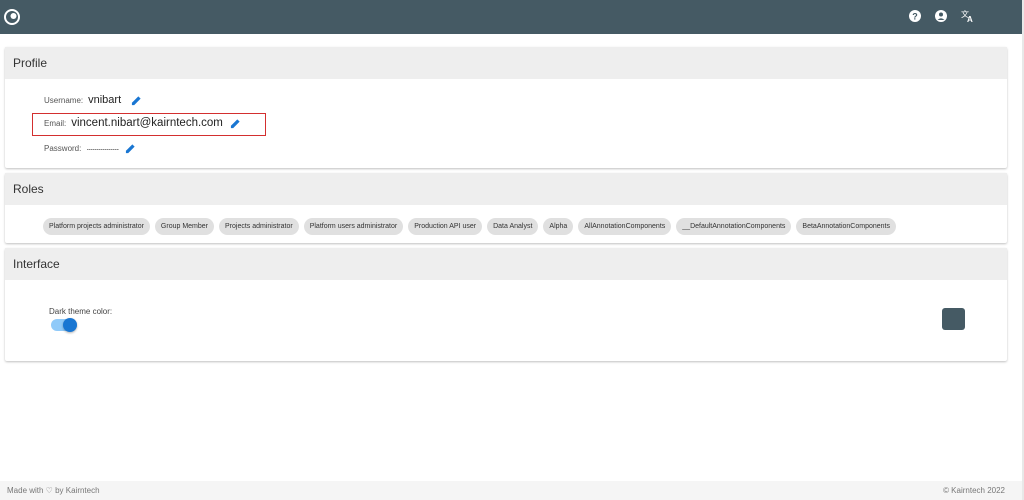  Describe the element at coordinates (953, 319) in the screenshot. I see `theme-color-swatch` at that location.